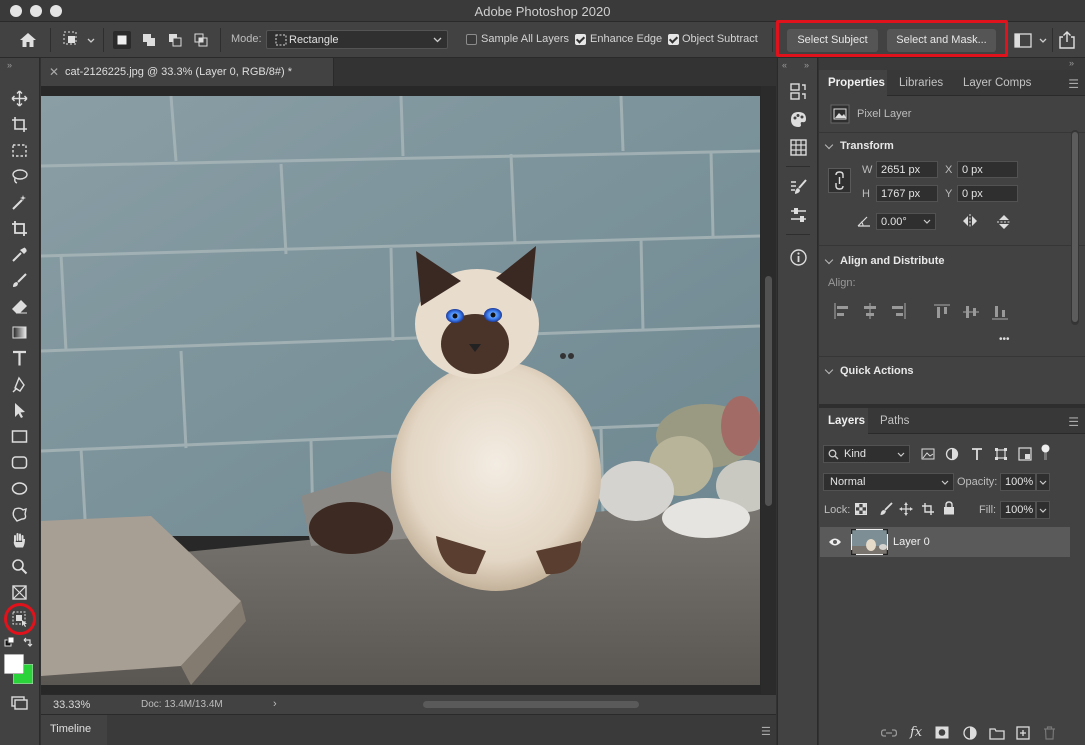 This screenshot has width=1085, height=745. Describe the element at coordinates (20, 643) in the screenshot. I see `default-colors-icon` at that location.